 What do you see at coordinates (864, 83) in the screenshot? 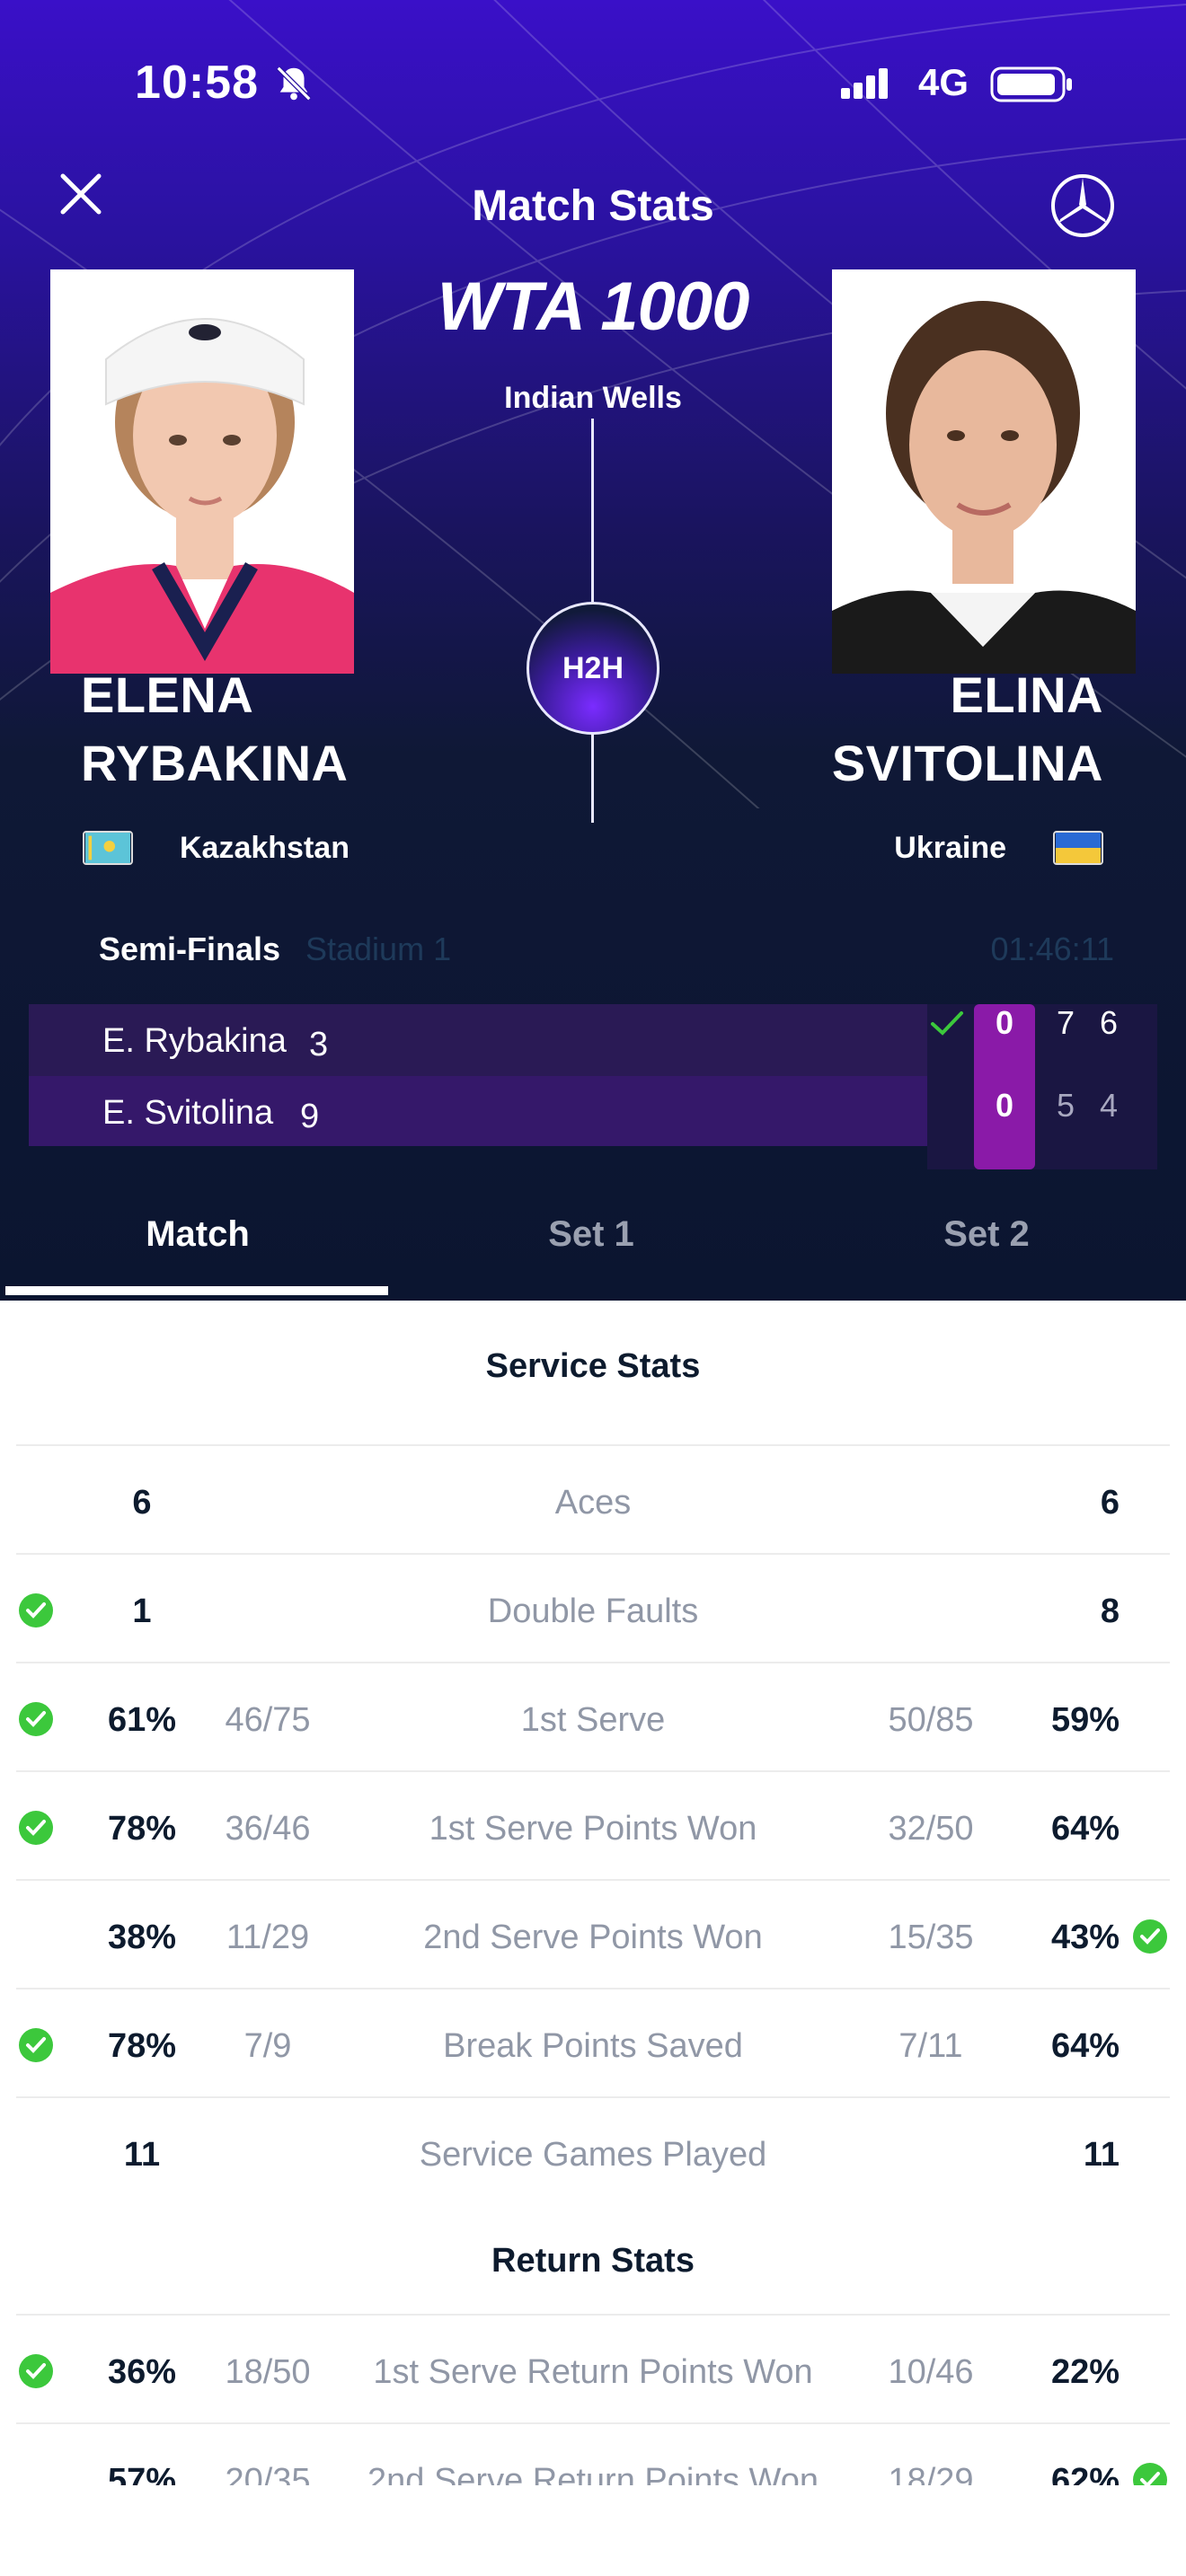
I see `signal-icon` at bounding box center [864, 83].